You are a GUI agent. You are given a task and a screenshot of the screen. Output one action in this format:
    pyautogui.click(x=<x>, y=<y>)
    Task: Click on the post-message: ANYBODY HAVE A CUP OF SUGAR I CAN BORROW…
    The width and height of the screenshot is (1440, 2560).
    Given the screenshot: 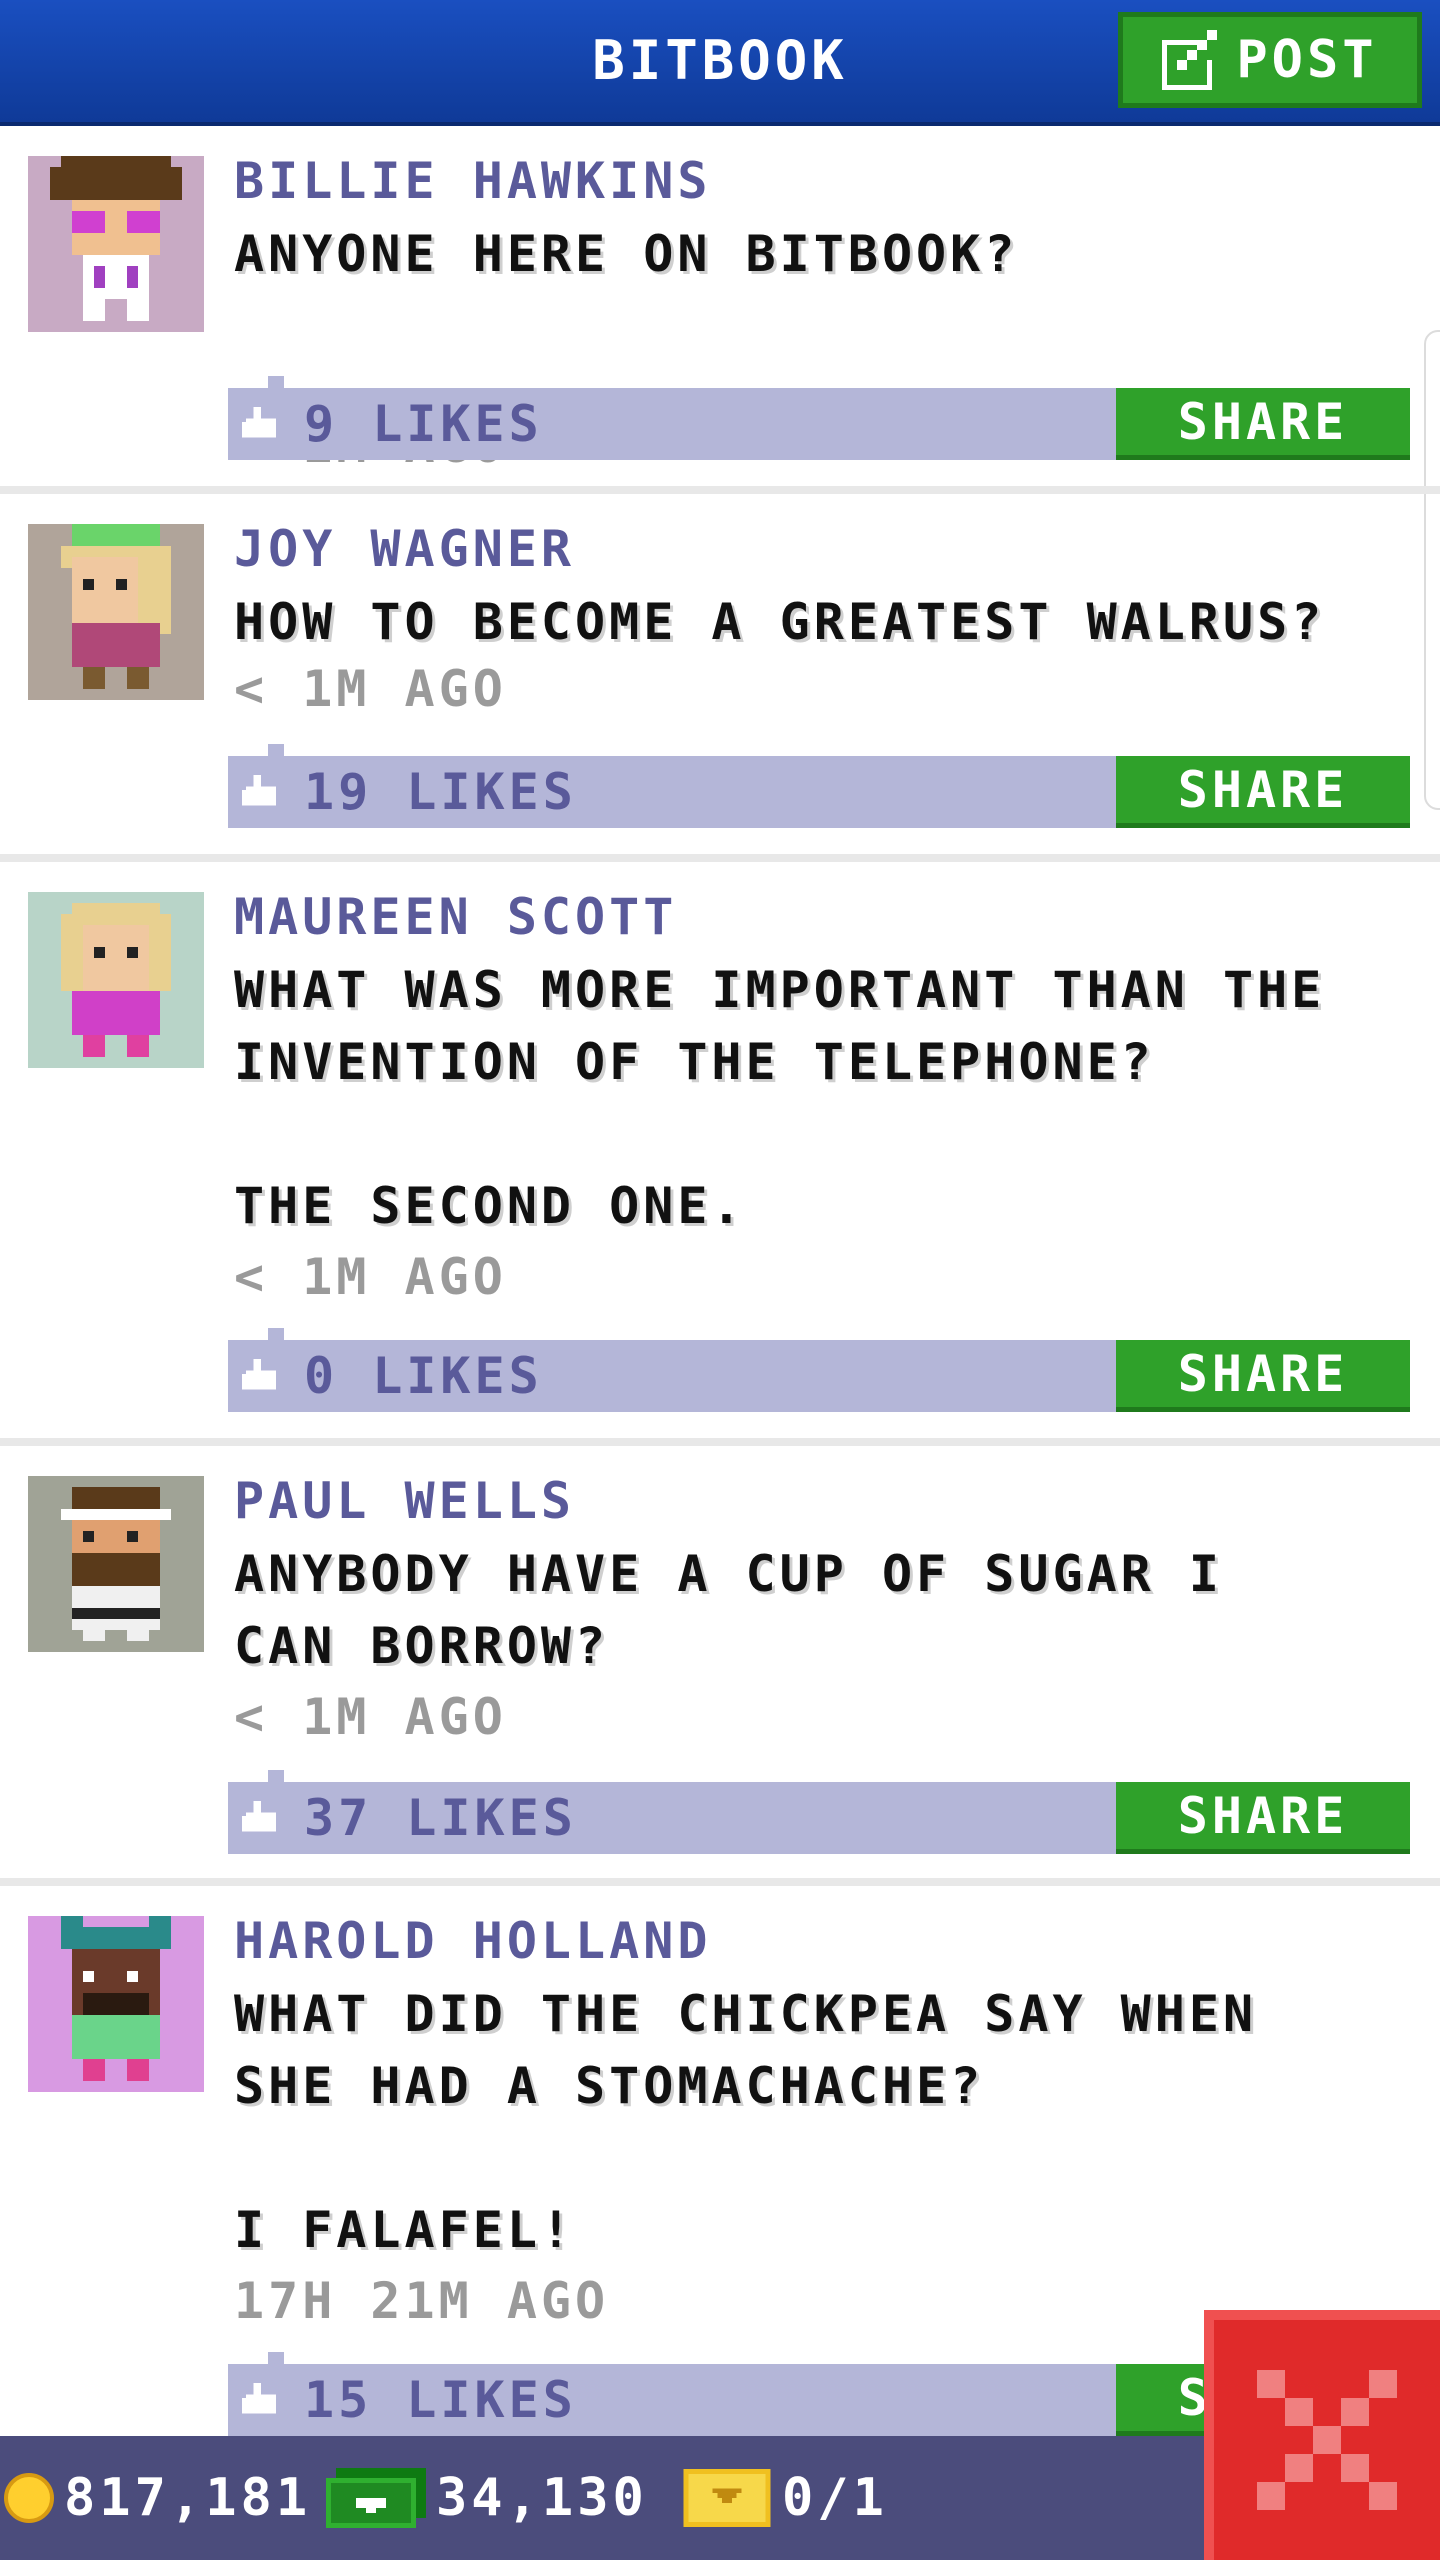 What is the action you would take?
    pyautogui.click(x=728, y=1610)
    